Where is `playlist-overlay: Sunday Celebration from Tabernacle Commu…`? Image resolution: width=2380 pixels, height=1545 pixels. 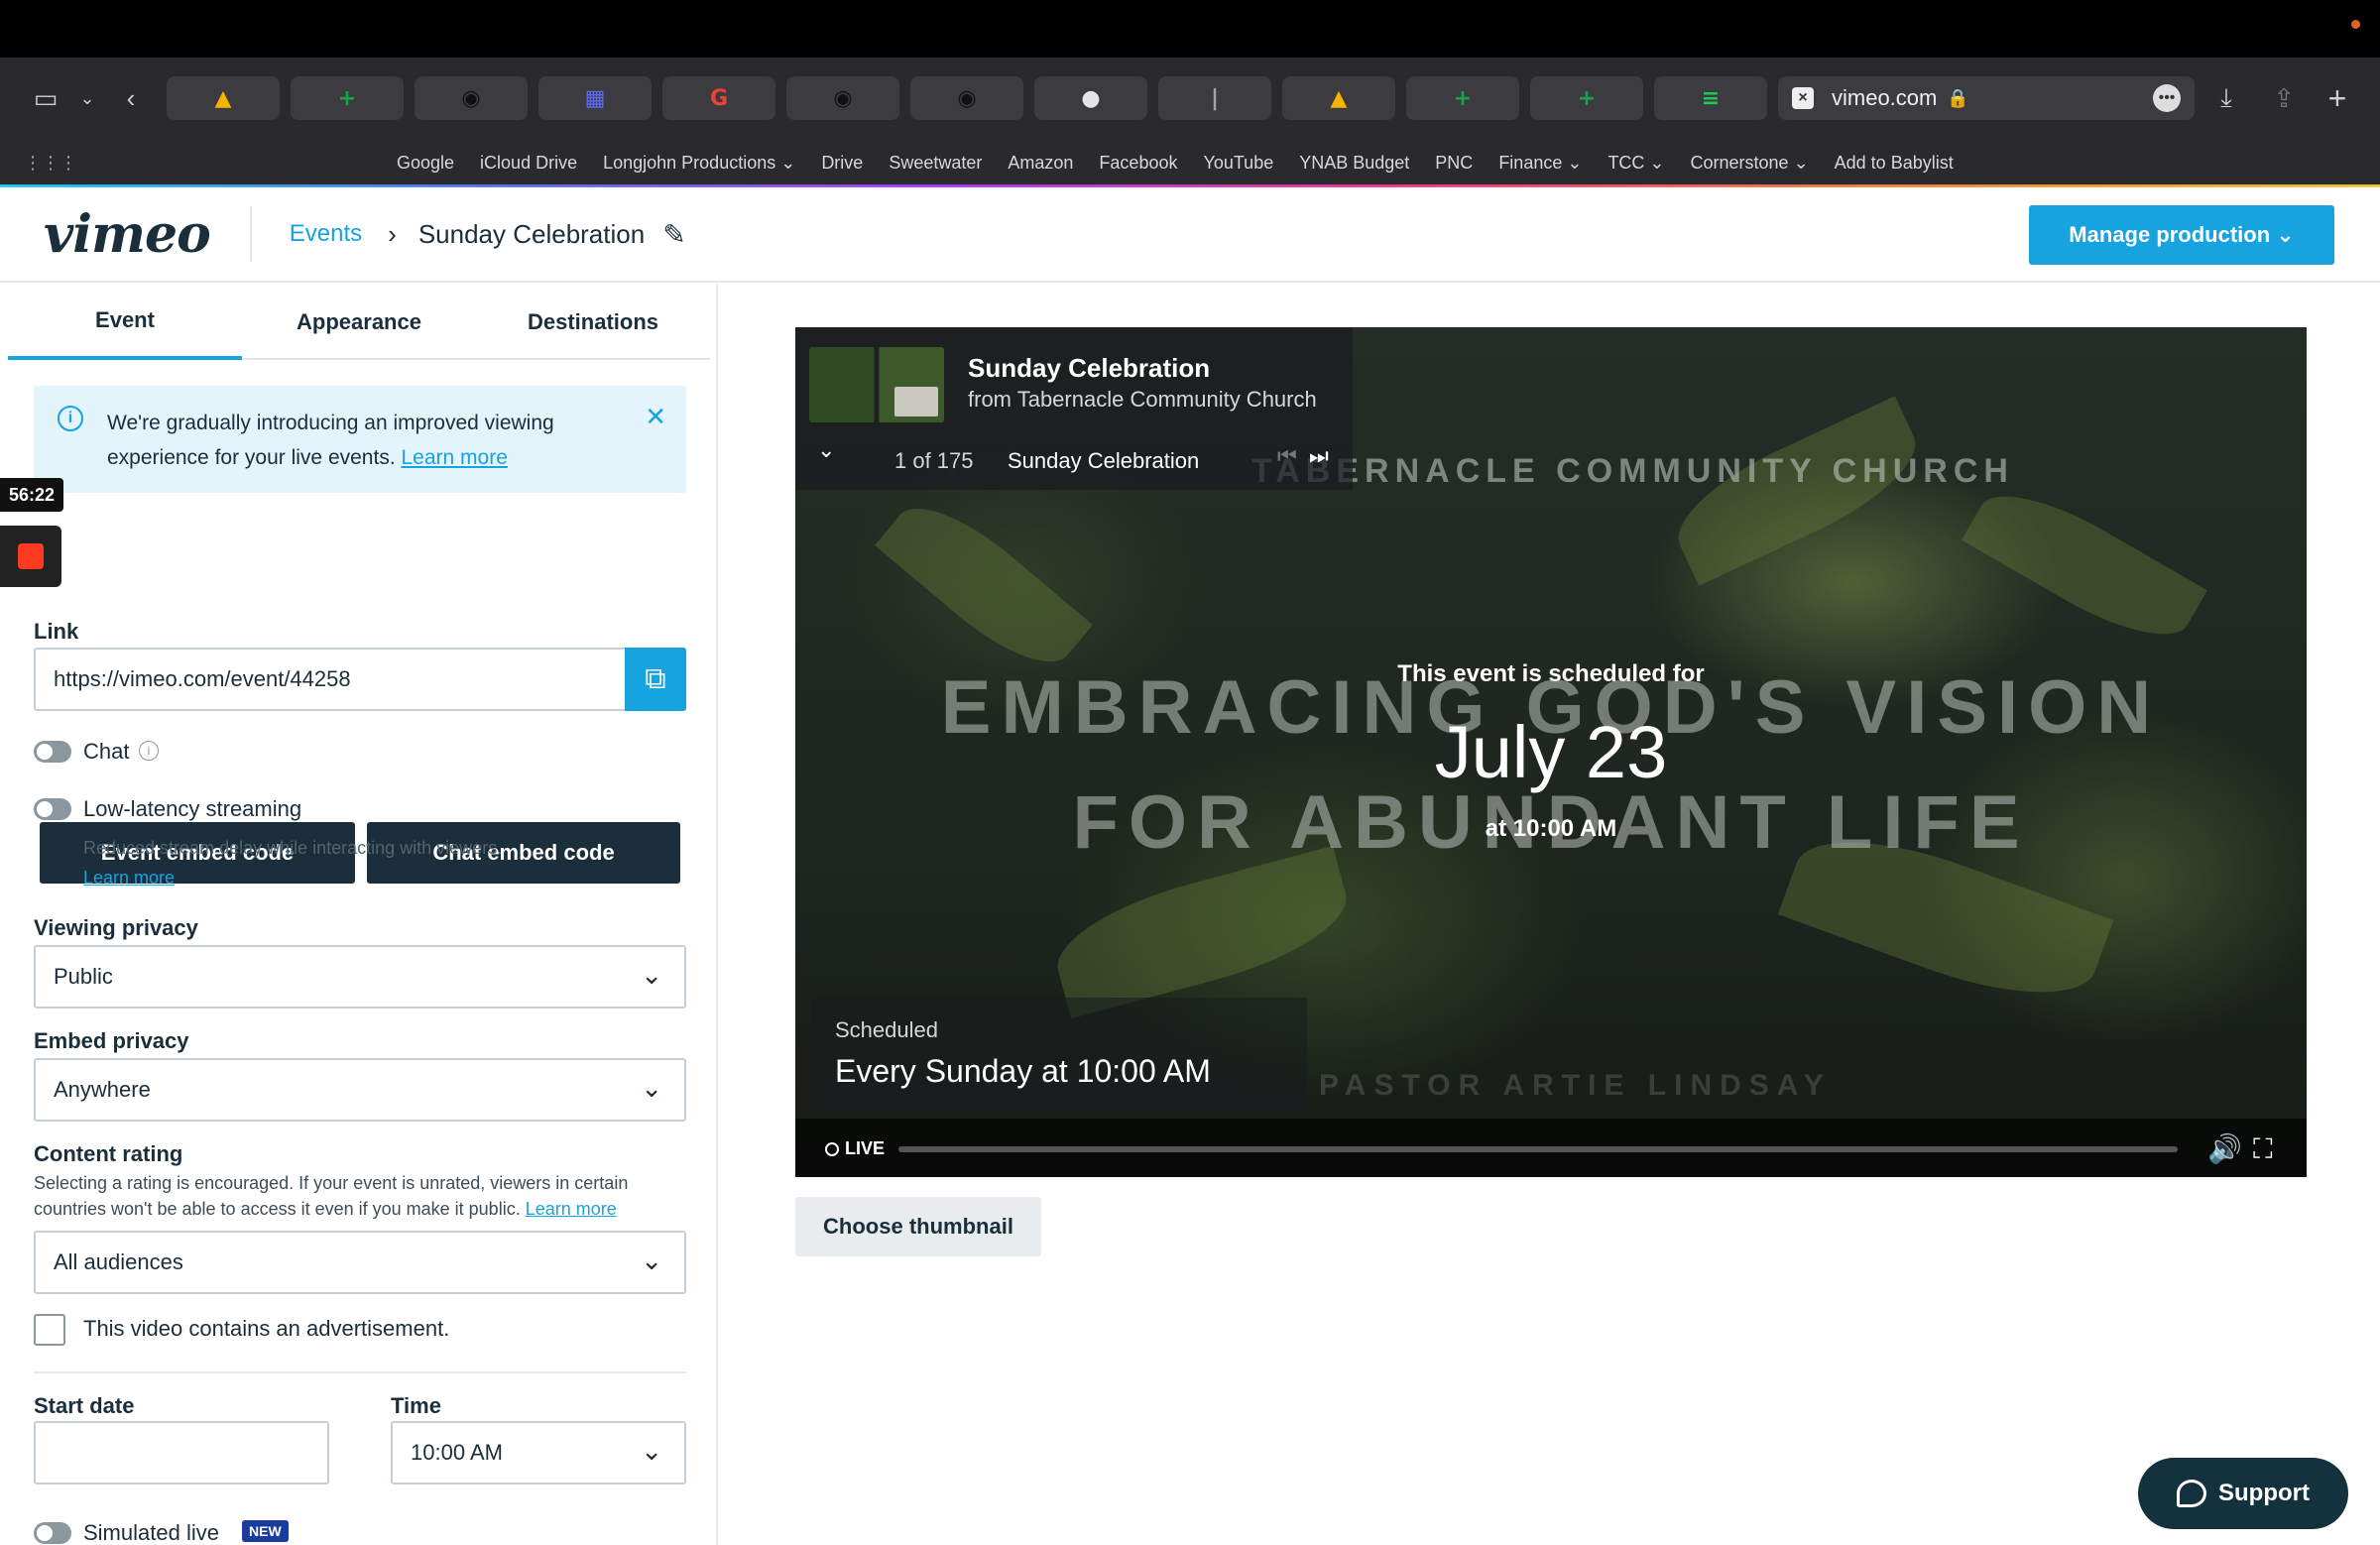 playlist-overlay: Sunday Celebration from Tabernacle Commu… is located at coordinates (1074, 409).